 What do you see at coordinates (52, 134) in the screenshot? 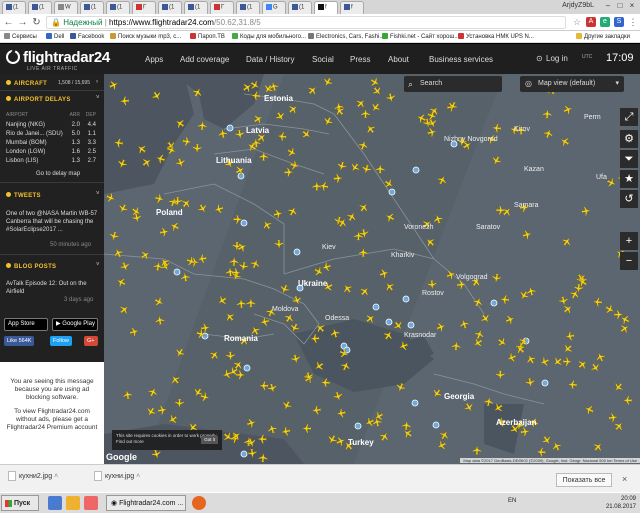
I see `delay-row: Rio de Janei... (SDU) 5.0 1.1` at bounding box center [52, 134].